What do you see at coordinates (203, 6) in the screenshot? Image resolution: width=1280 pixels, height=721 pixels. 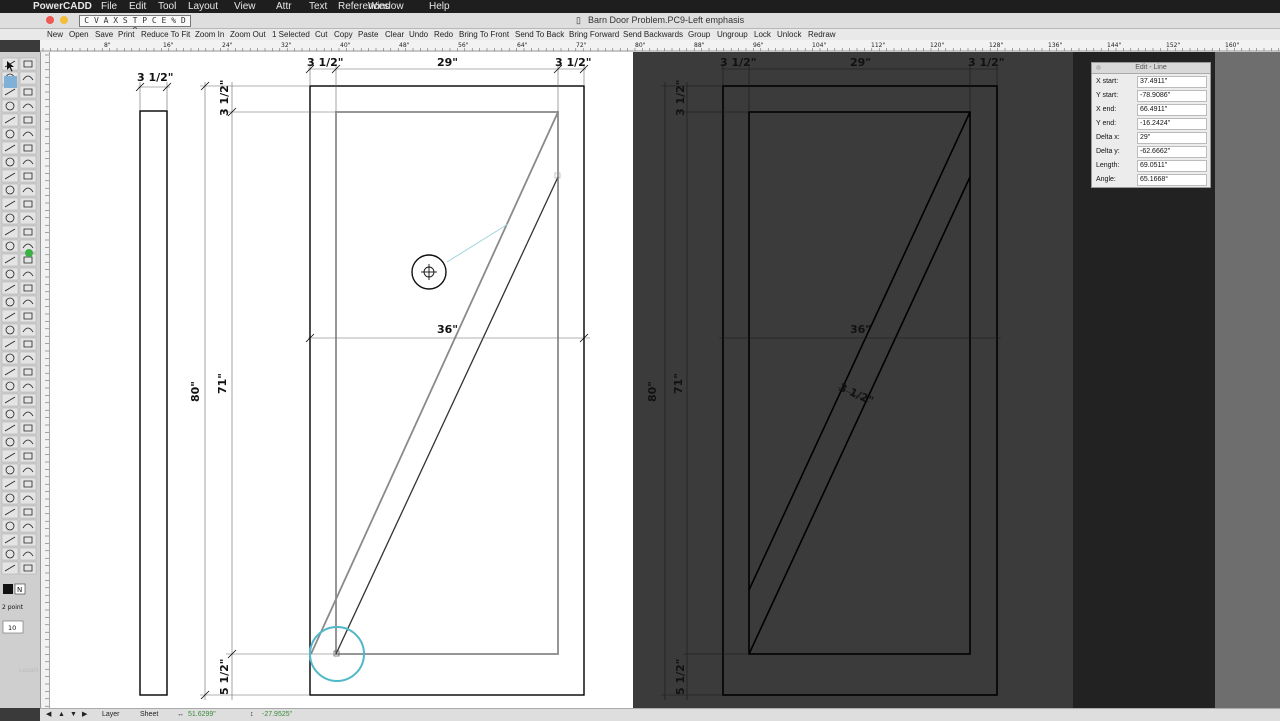 I see `menu-layout: Layout` at bounding box center [203, 6].